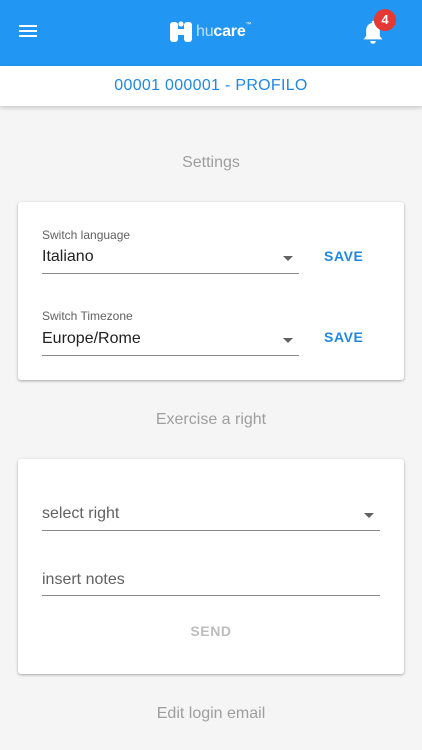 This screenshot has width=422, height=750. What do you see at coordinates (211, 162) in the screenshot?
I see `settings-section-title: Settings` at bounding box center [211, 162].